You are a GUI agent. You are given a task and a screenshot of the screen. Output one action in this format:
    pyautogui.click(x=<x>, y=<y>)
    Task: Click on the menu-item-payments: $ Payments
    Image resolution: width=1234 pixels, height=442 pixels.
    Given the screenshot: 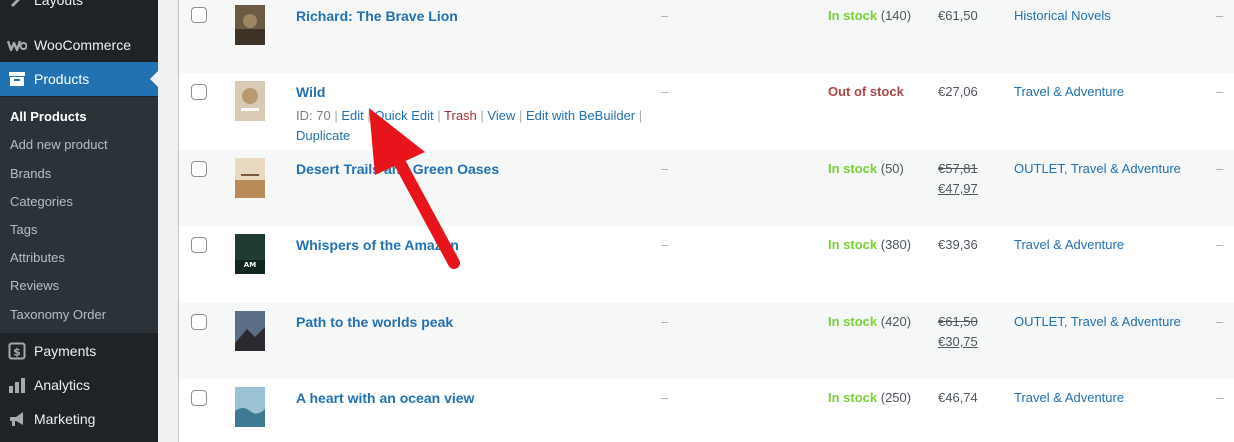 What is the action you would take?
    pyautogui.click(x=79, y=351)
    